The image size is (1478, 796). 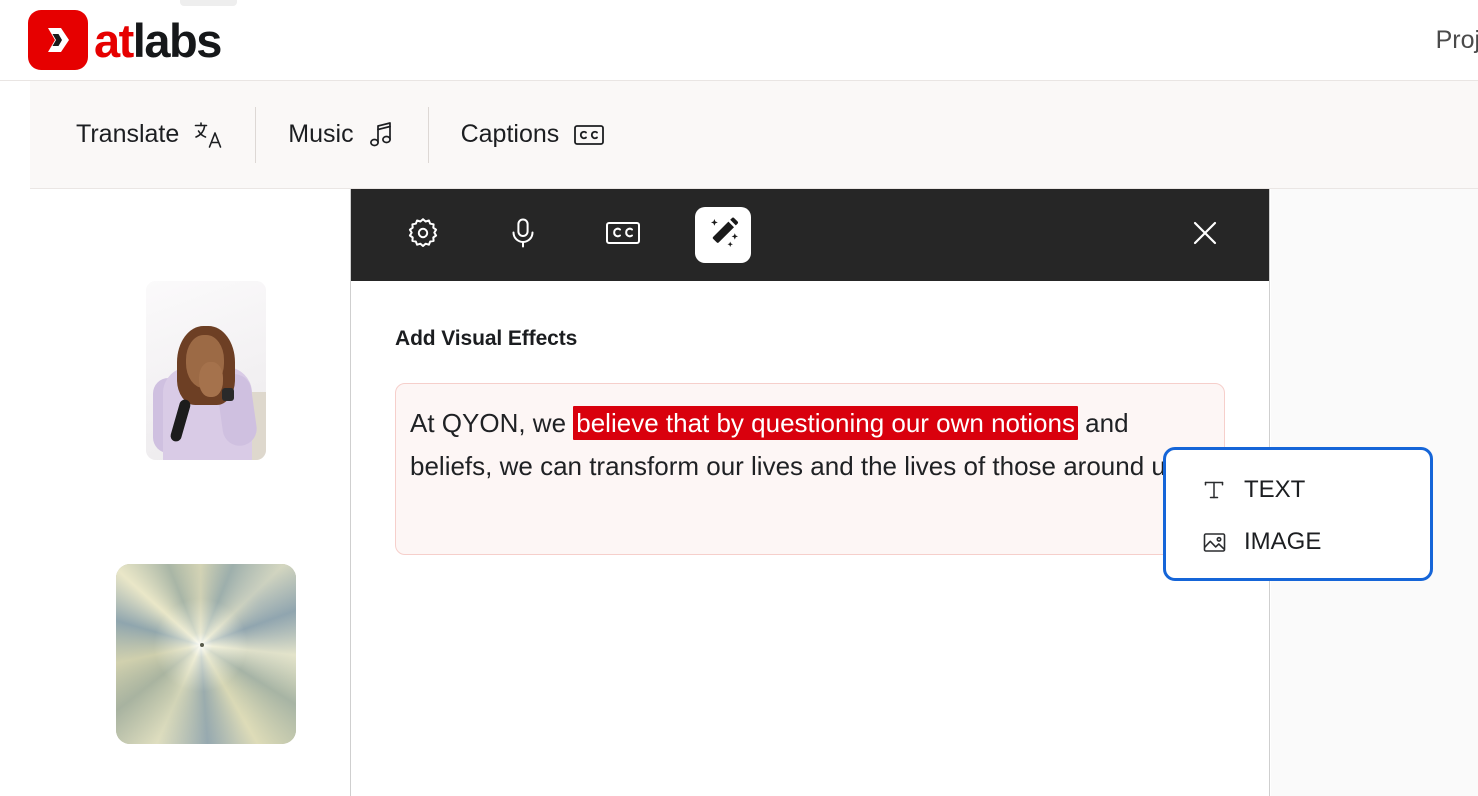 I want to click on modal-toolbar, so click(x=810, y=235).